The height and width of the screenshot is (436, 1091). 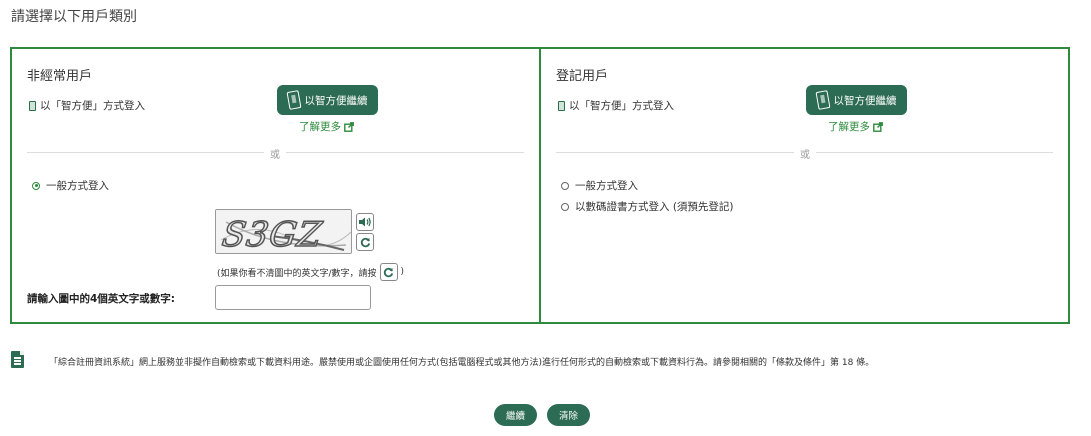 I want to click on captcha-input, so click(x=293, y=297).